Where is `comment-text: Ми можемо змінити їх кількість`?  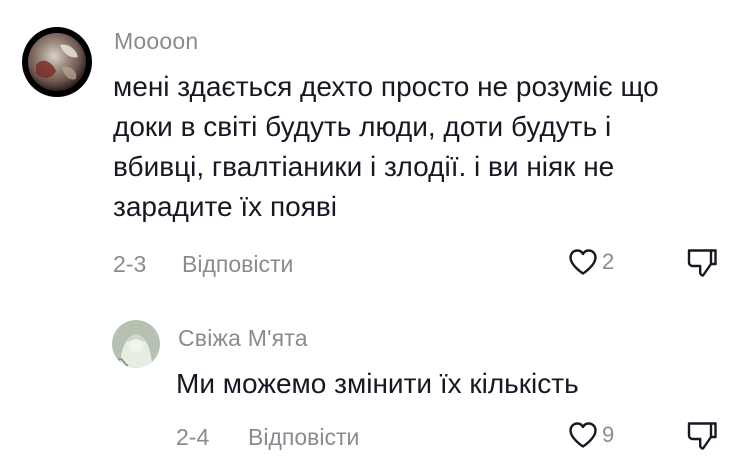
comment-text: Ми можемо змінити їх кількість is located at coordinates (446, 384).